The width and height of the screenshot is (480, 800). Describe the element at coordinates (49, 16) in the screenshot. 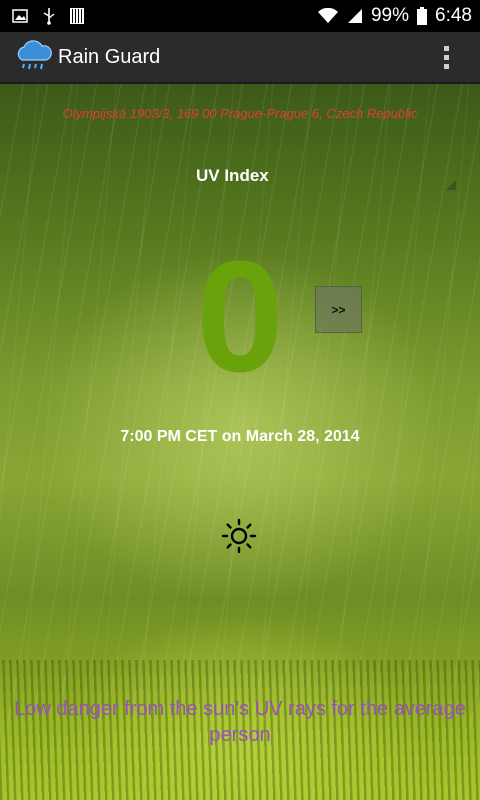

I see `usb-icon` at that location.